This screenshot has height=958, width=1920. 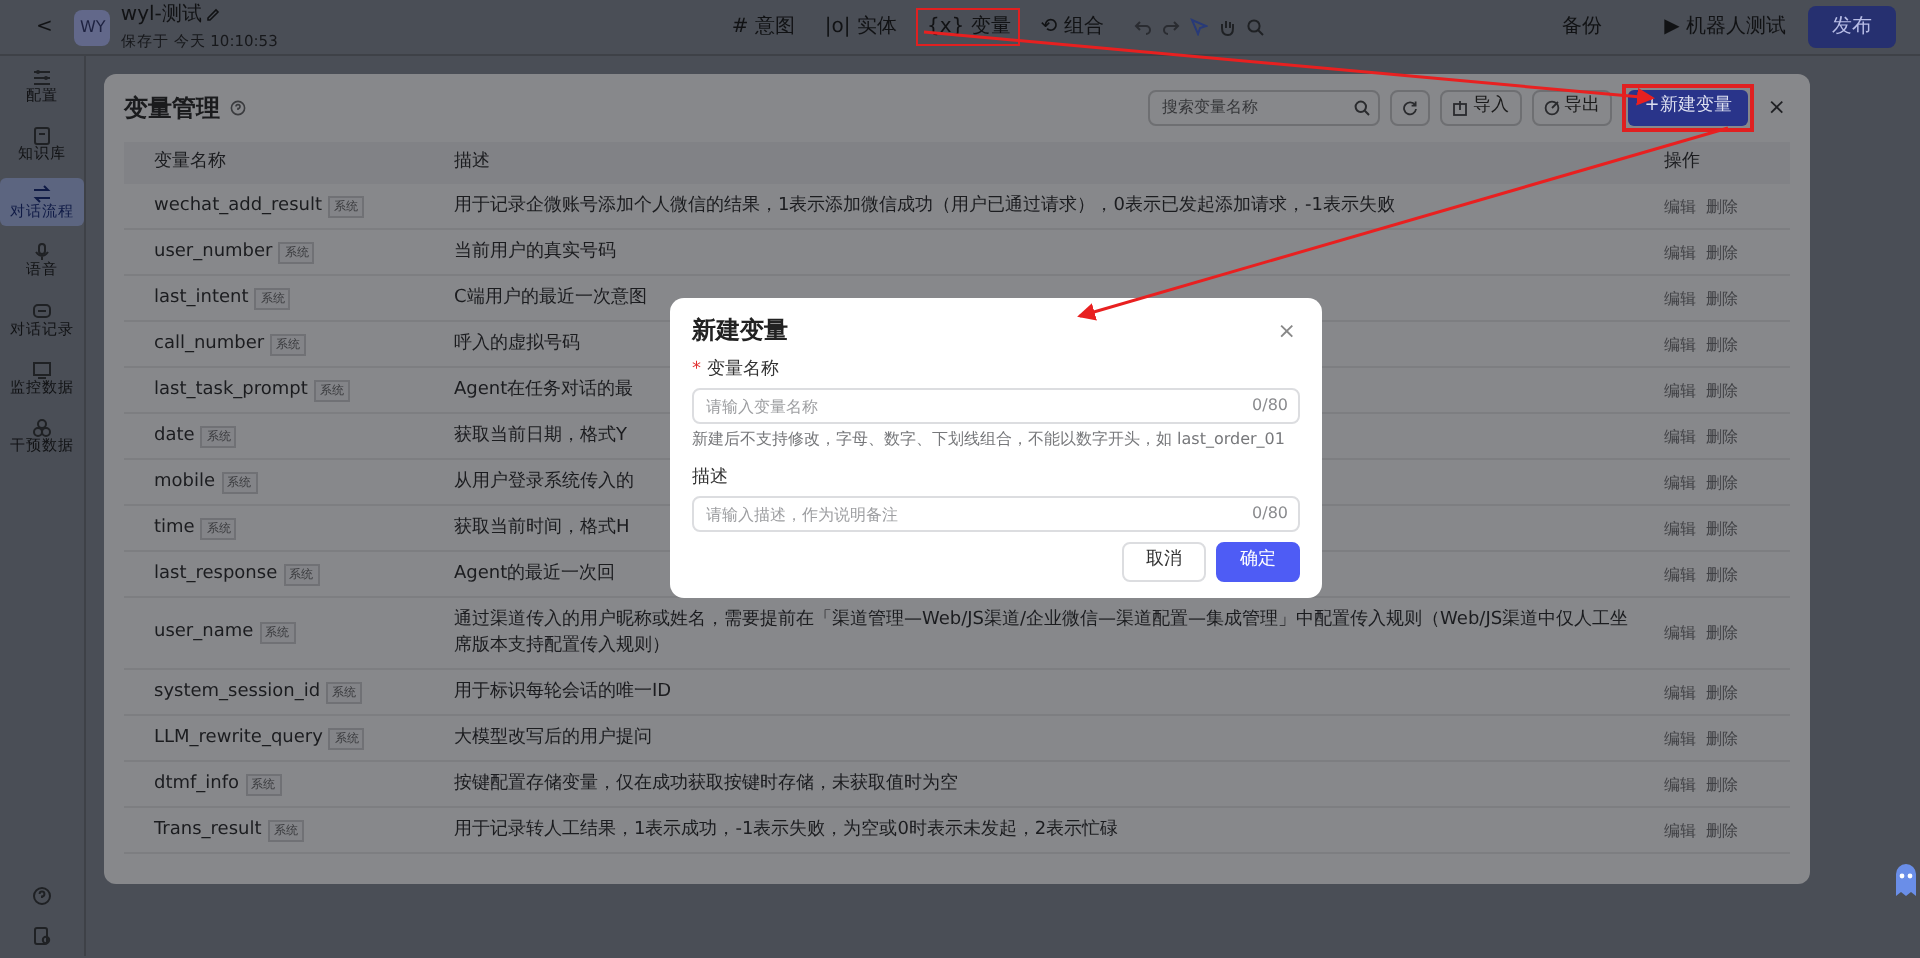 What do you see at coordinates (42, 252) in the screenshot?
I see `microphone-icon` at bounding box center [42, 252].